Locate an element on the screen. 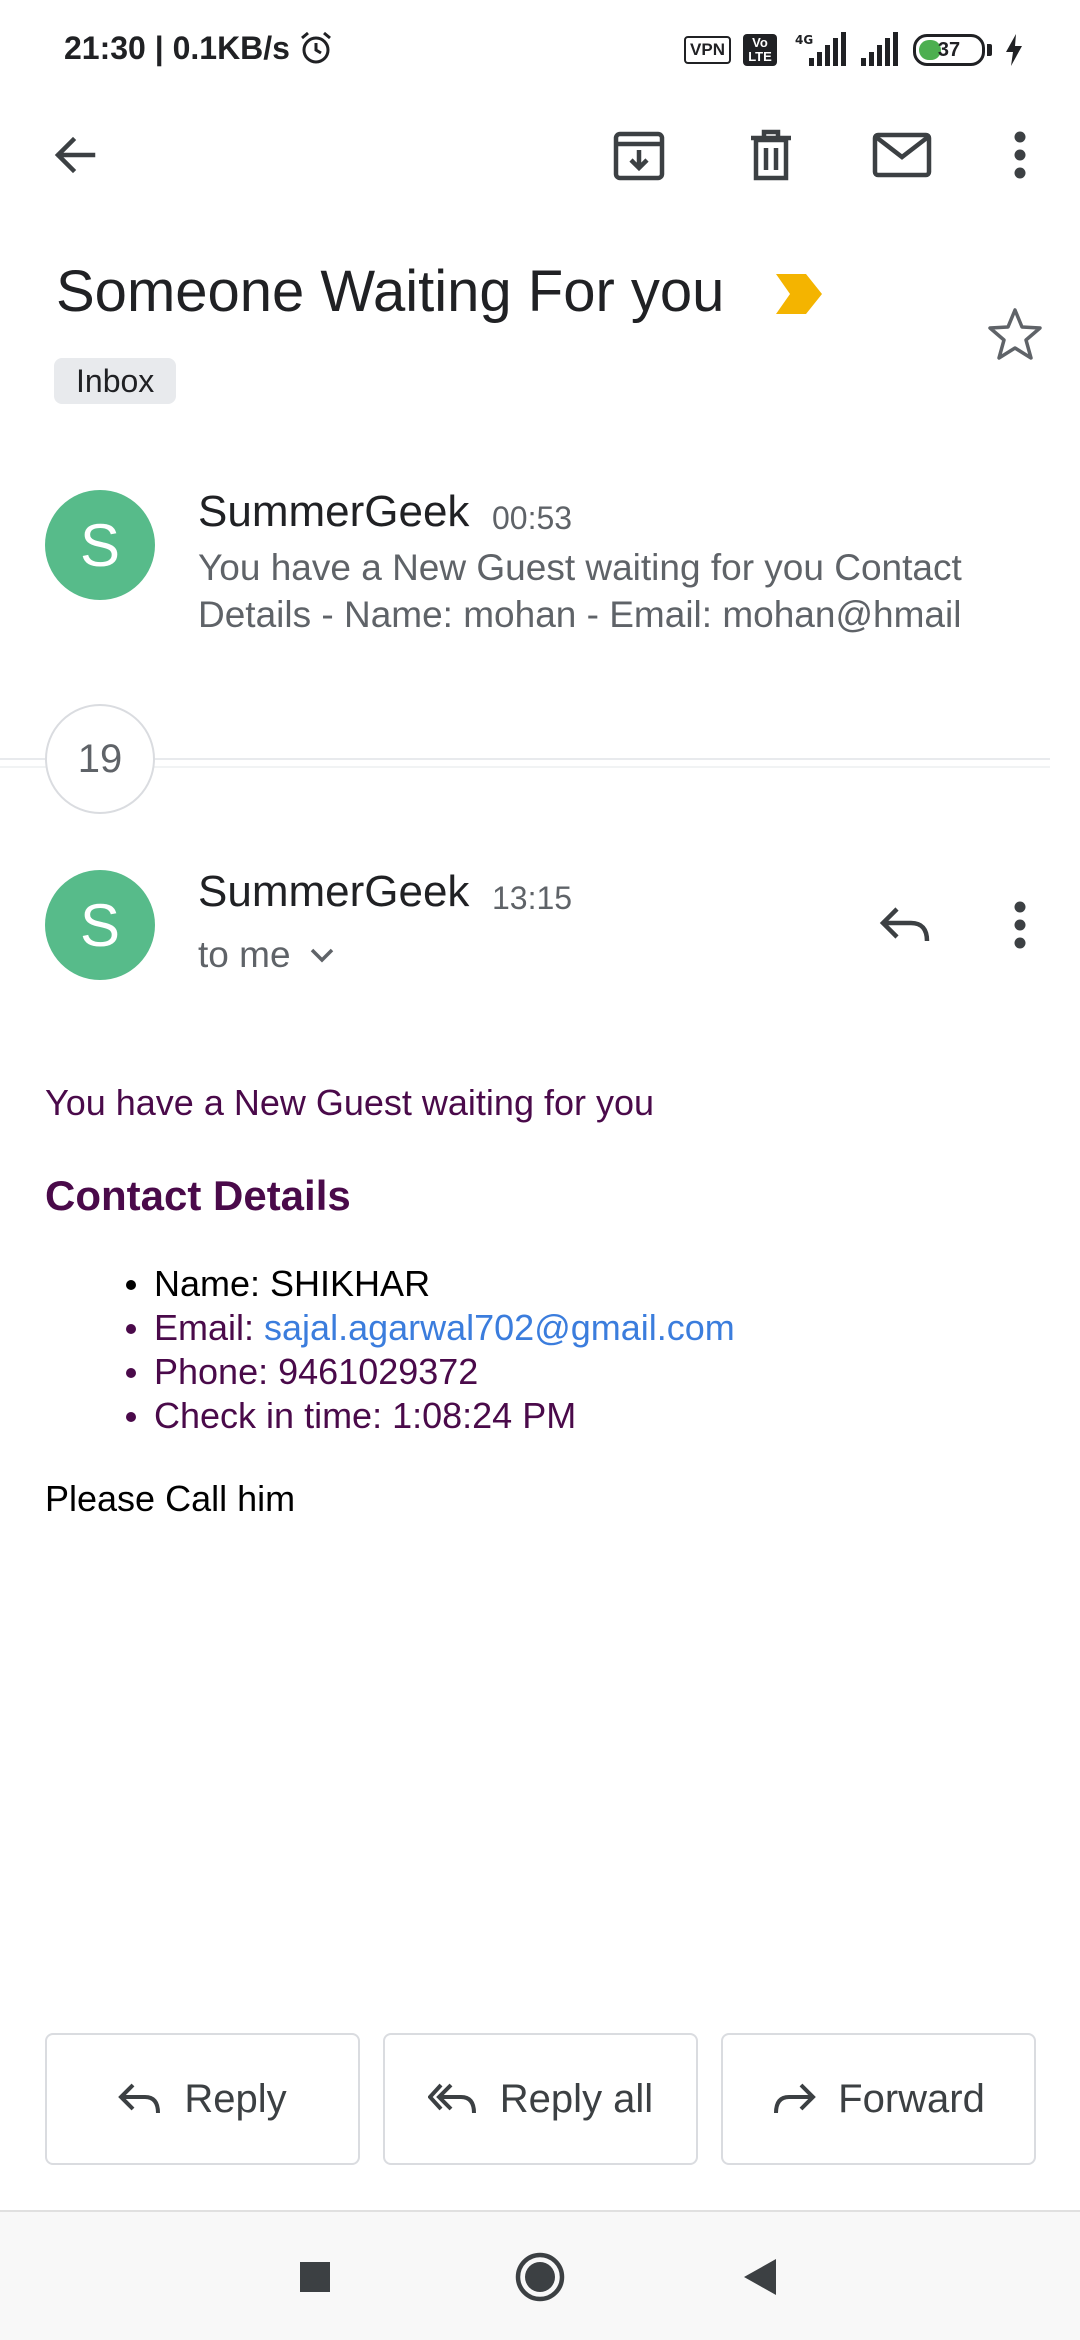 The image size is (1080, 2340). hidden-messages-count: 19 is located at coordinates (100, 759).